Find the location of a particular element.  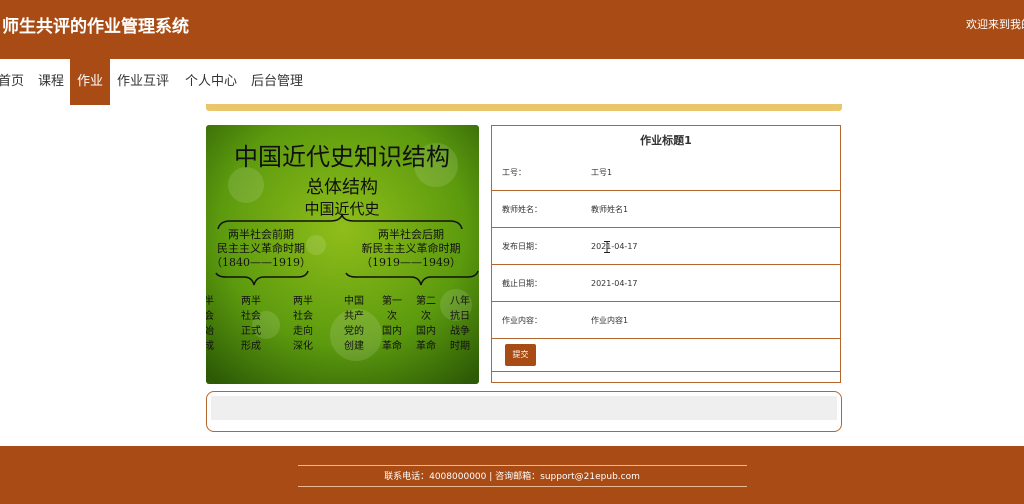

left-branch-line2: 民主主义革命时期 is located at coordinates (261, 248).